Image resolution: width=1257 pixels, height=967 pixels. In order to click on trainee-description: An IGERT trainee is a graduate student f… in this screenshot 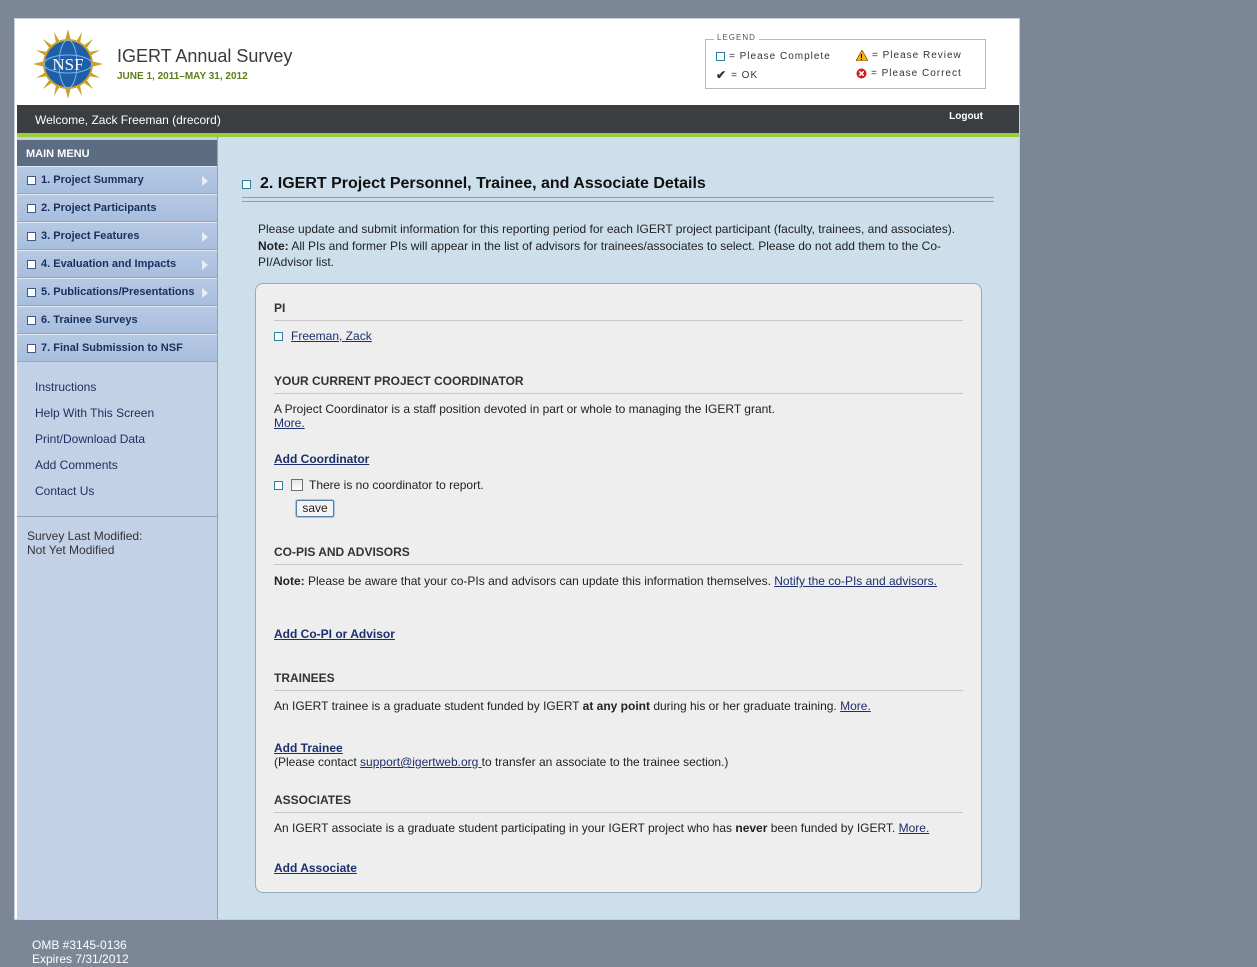, I will do `click(572, 706)`.